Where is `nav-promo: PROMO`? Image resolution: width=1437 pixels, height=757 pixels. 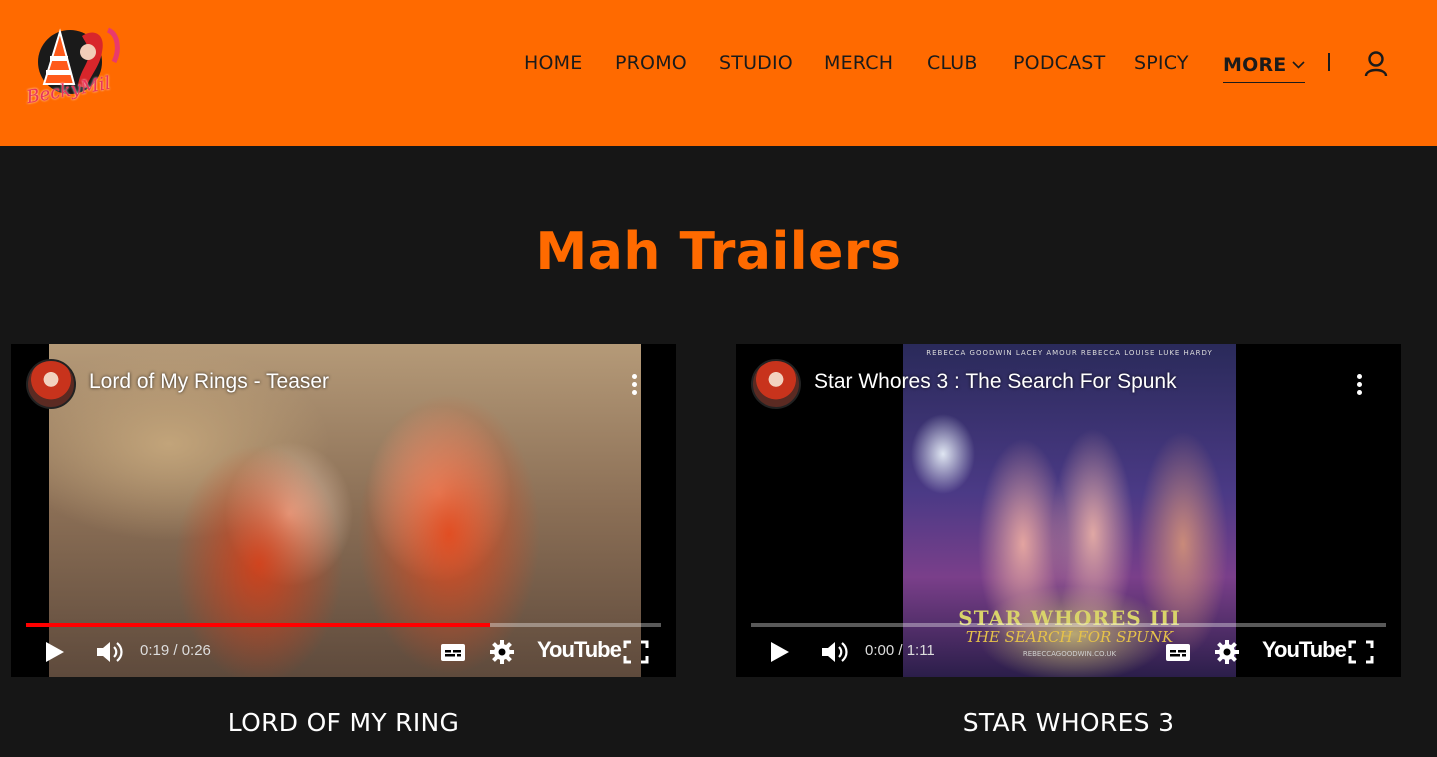
nav-promo: PROMO is located at coordinates (651, 63).